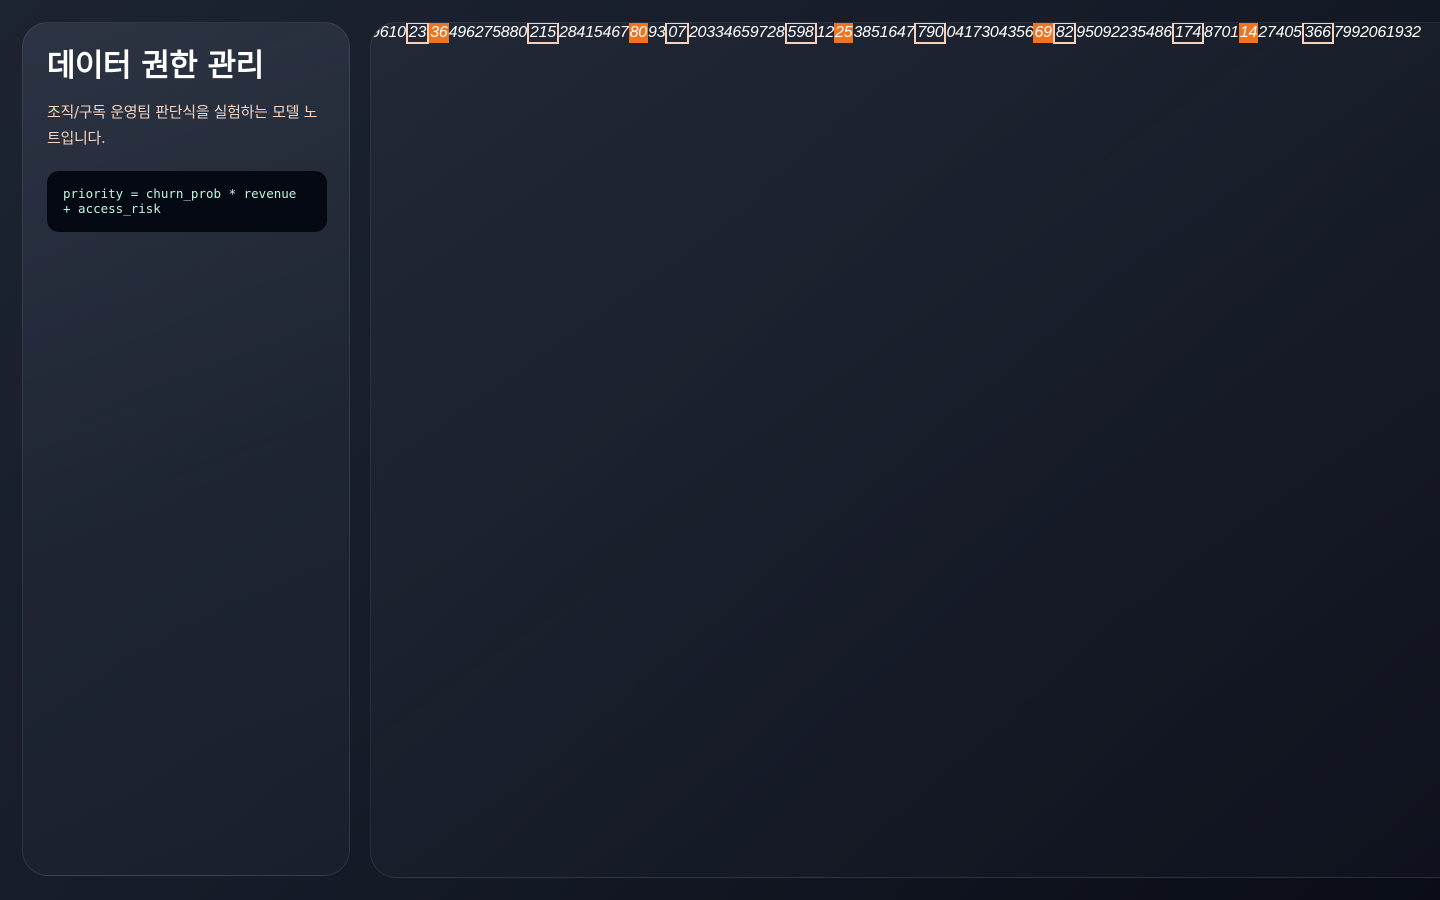 This screenshot has width=1440, height=900. What do you see at coordinates (487, 32) in the screenshot?
I see `stream-digits: 496275880` at bounding box center [487, 32].